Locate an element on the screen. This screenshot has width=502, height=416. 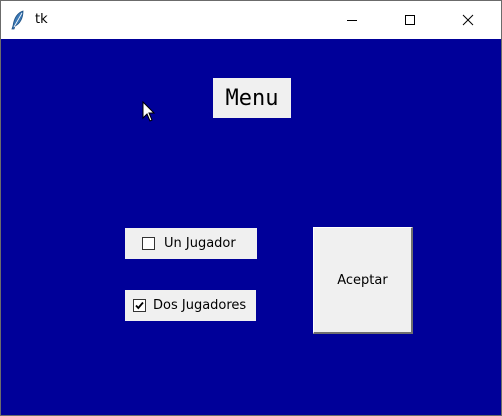
maximize-button is located at coordinates (410, 20).